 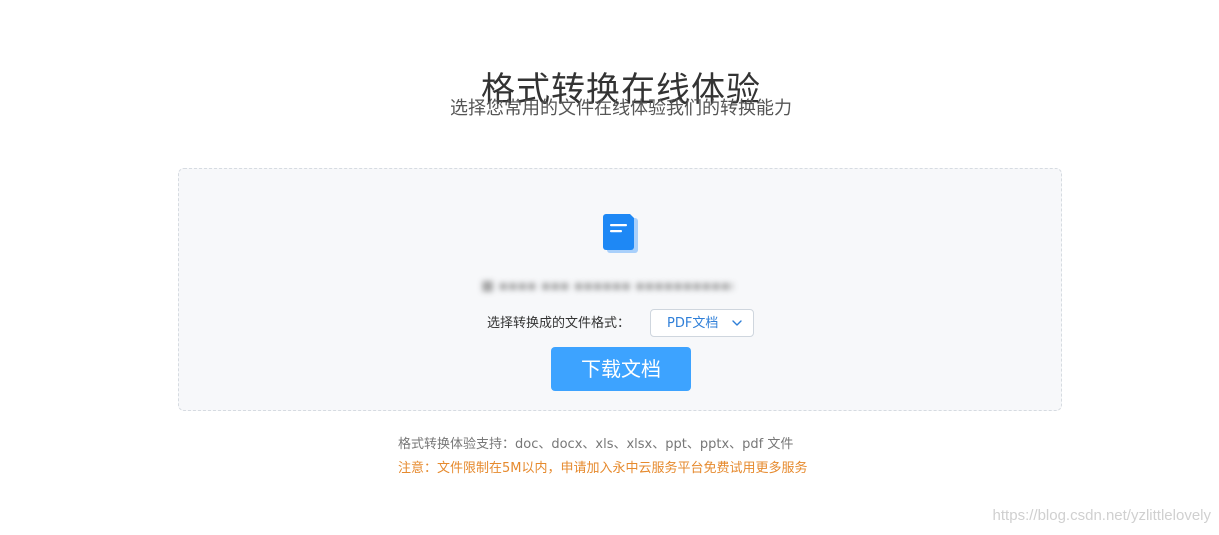 What do you see at coordinates (559, 323) in the screenshot?
I see `format-label: 选择转换成的文件格式：` at bounding box center [559, 323].